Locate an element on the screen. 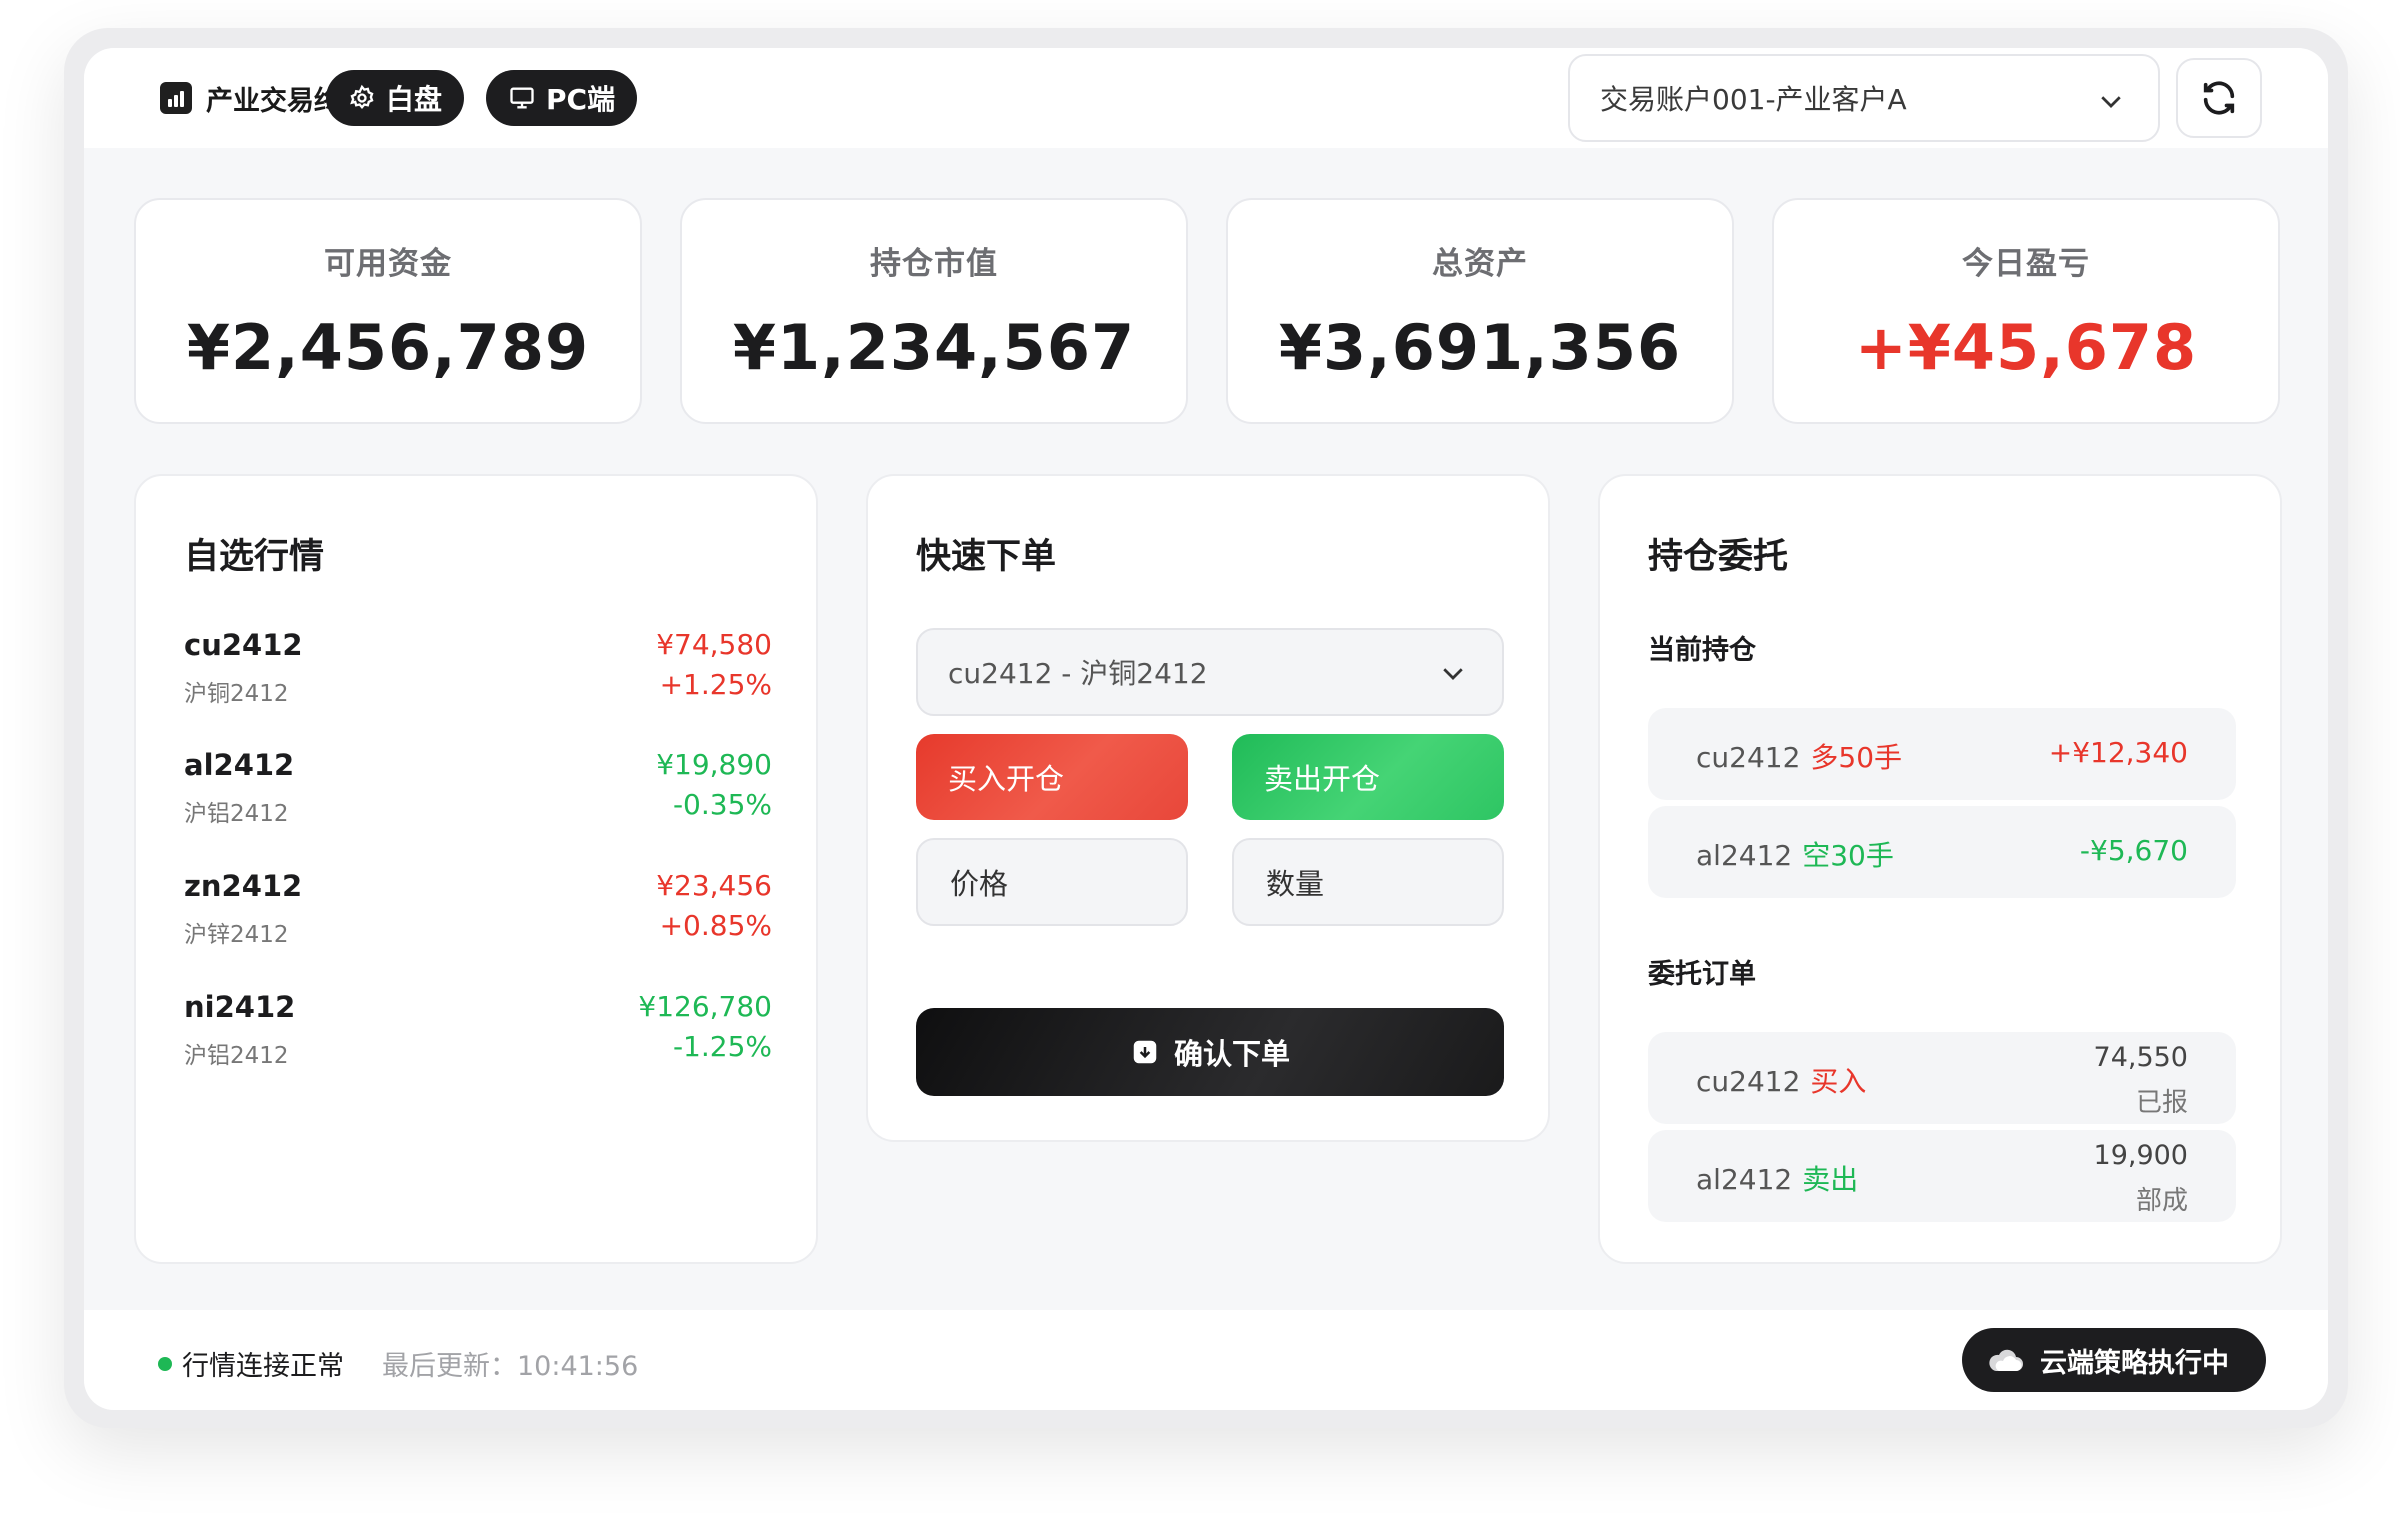 The width and height of the screenshot is (2400, 1524). contract-price: ¥23,456 is located at coordinates (714, 885).